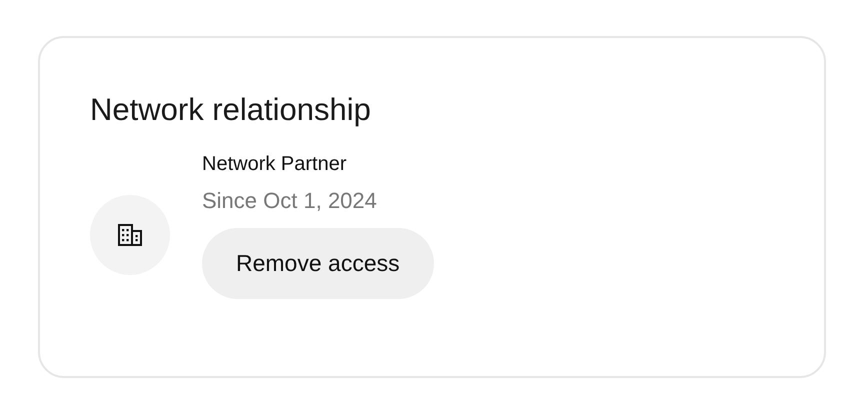  What do you see at coordinates (274, 164) in the screenshot?
I see `partner-name: Network Partner` at bounding box center [274, 164].